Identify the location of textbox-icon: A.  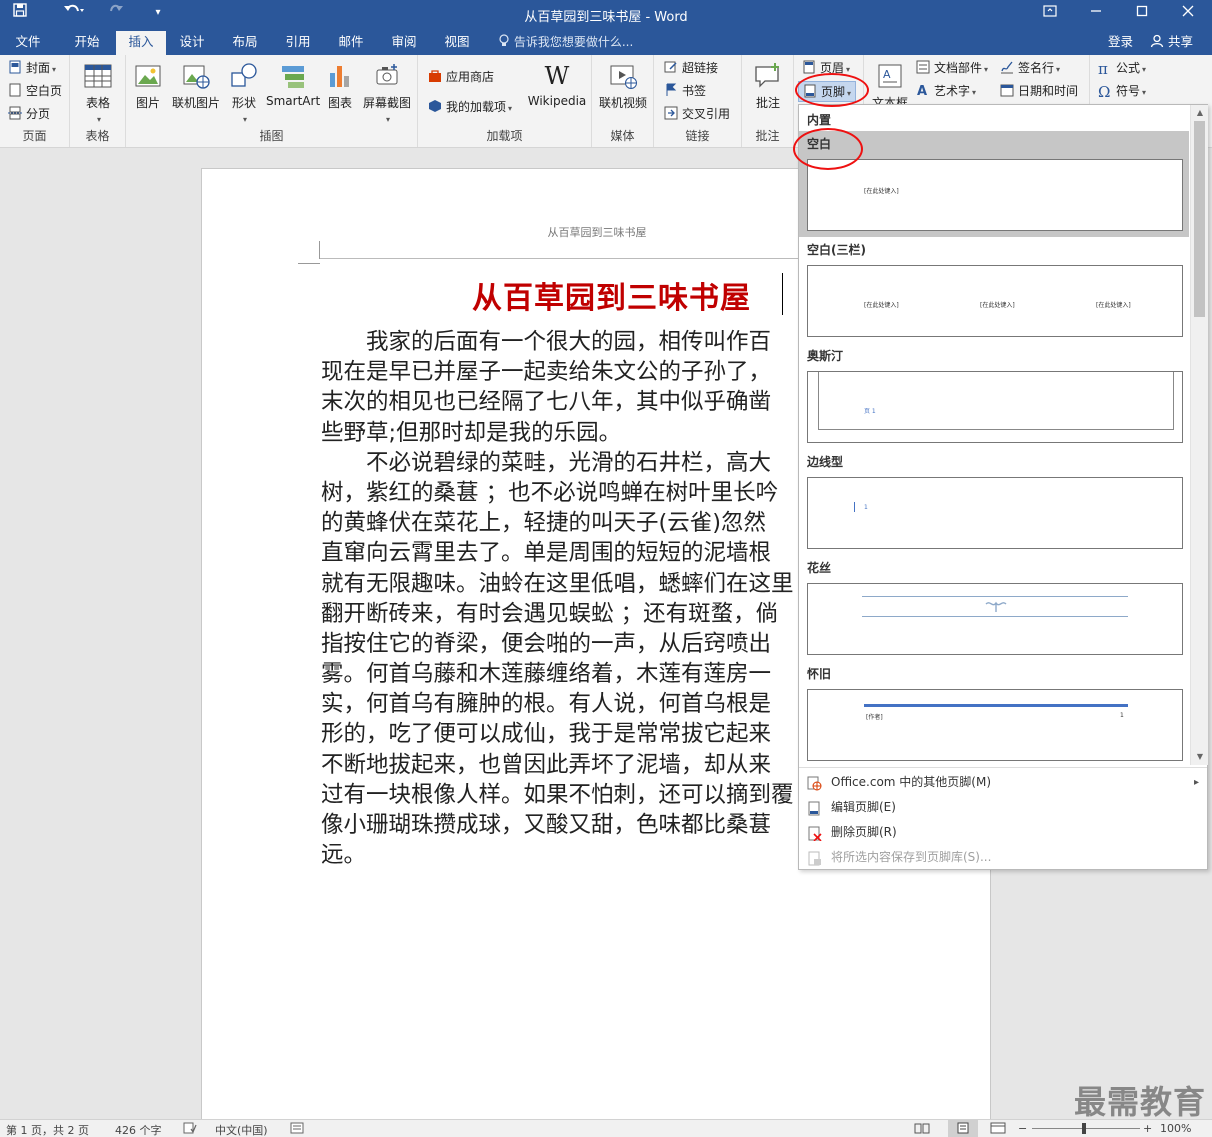
(890, 76).